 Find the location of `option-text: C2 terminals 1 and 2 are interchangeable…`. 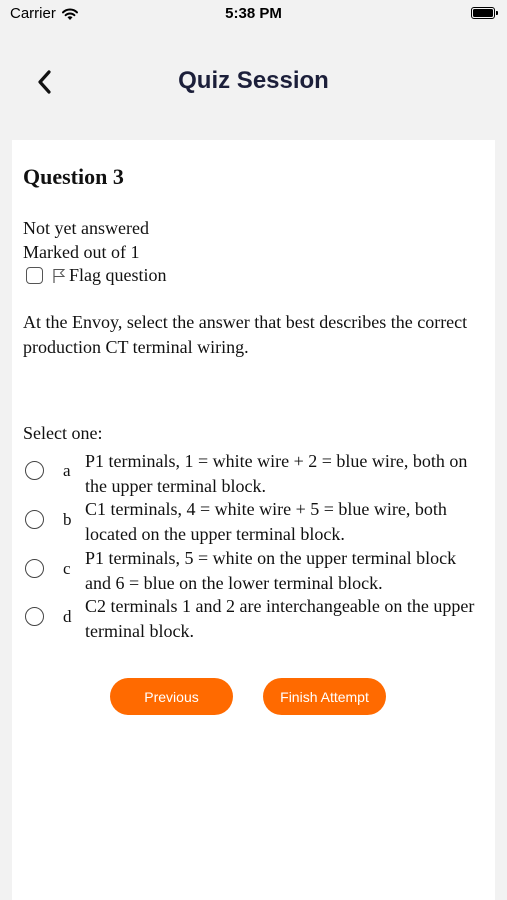

option-text: C2 terminals 1 and 2 are interchangeable… is located at coordinates (280, 618).